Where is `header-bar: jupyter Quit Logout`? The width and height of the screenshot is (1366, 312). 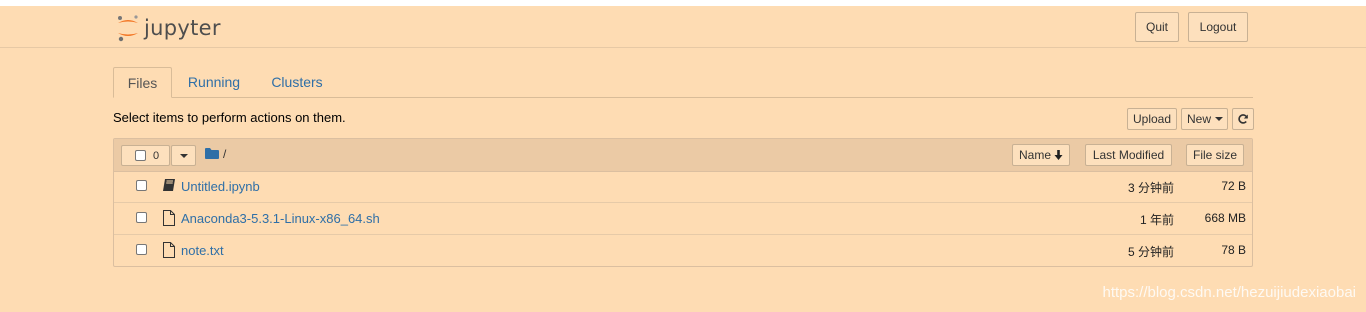 header-bar: jupyter Quit Logout is located at coordinates (683, 27).